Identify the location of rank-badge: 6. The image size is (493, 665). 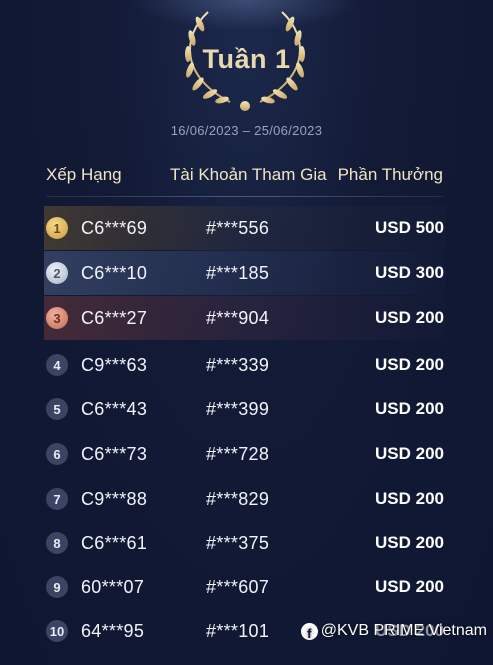
(57, 454).